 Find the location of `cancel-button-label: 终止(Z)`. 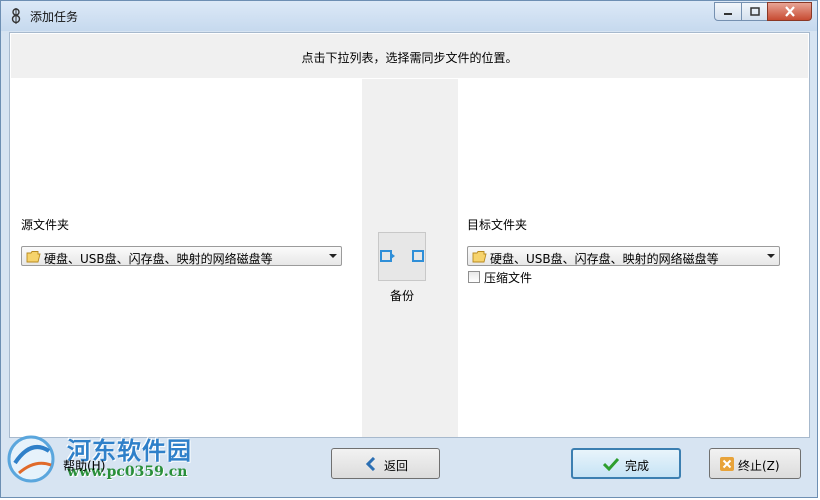

cancel-button-label: 终止(Z) is located at coordinates (759, 466).